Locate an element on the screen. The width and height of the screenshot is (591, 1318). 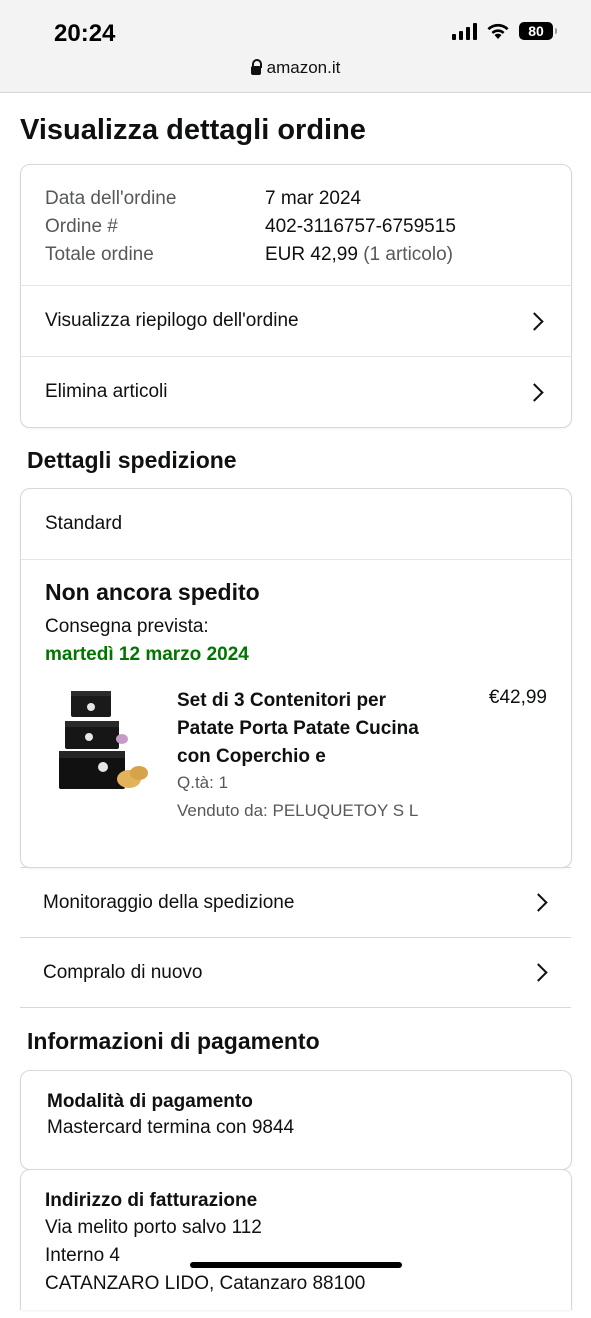
order-total-row: Totale ordine EUR 42,99 (1 articolo) is located at coordinates (296, 255).